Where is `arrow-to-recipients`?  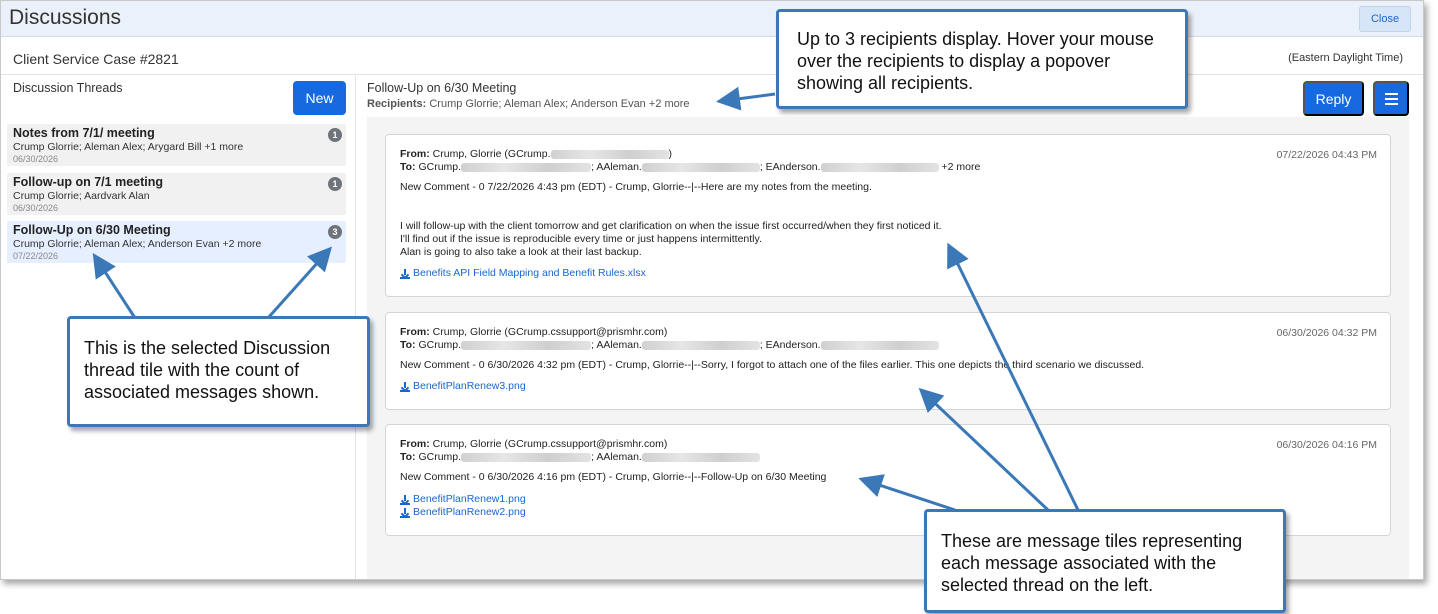
arrow-to-recipients is located at coordinates (746, 98).